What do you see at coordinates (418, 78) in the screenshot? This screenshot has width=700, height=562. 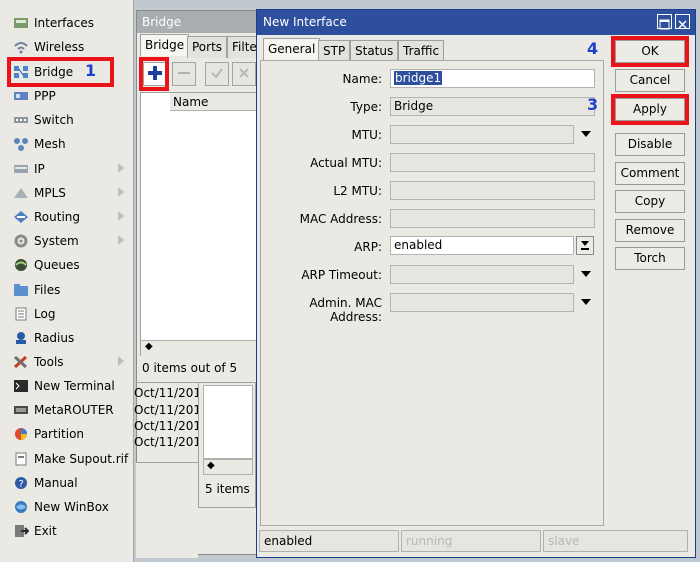 I see `name-value: bridge1` at bounding box center [418, 78].